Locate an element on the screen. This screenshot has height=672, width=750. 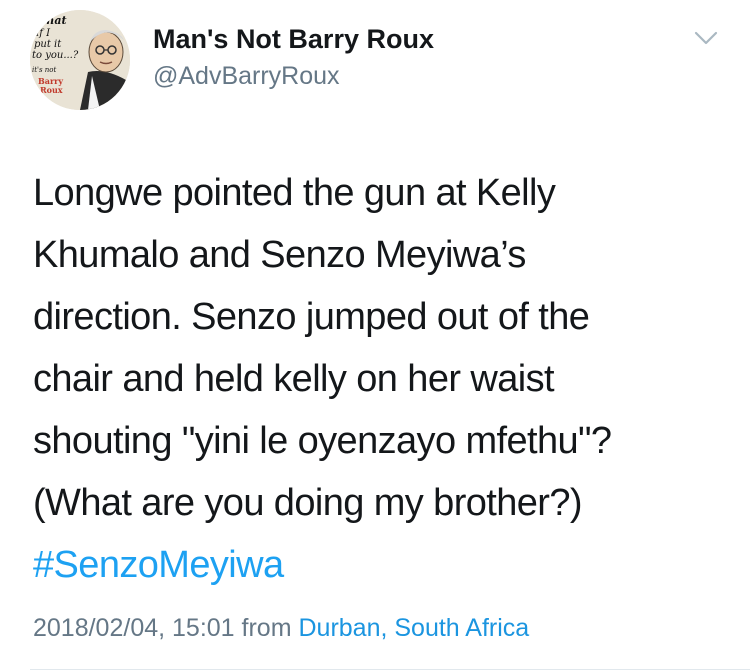
divider is located at coordinates (390, 669).